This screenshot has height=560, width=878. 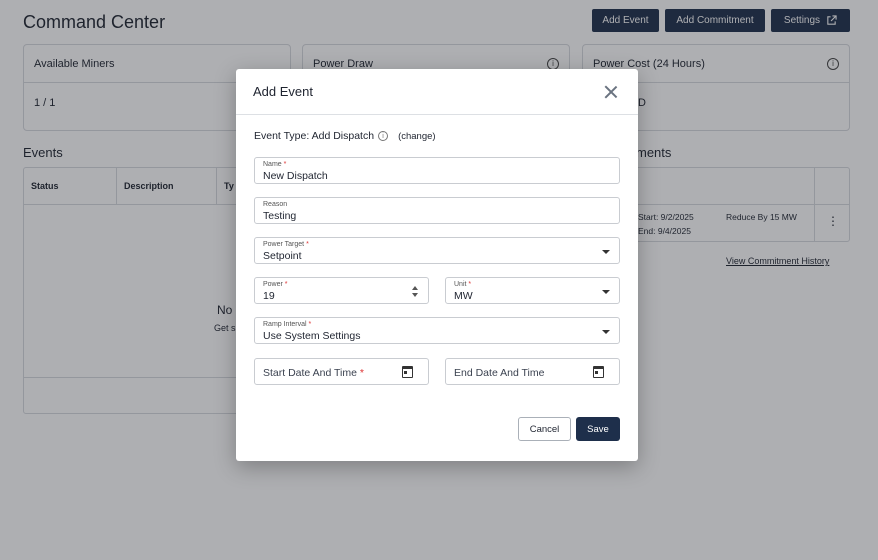 I want to click on reason-field: Reason Testing, so click(x=437, y=210).